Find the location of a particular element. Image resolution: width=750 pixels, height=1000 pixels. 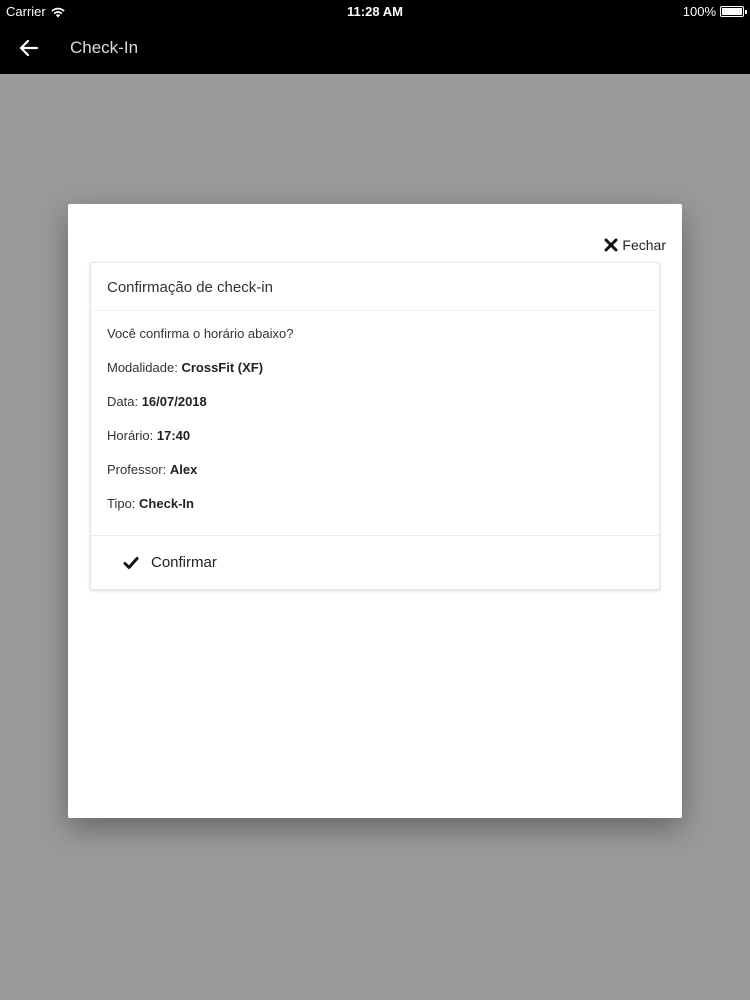

field-modalidade: Modalidade: CrossFit (XF) is located at coordinates (375, 376).